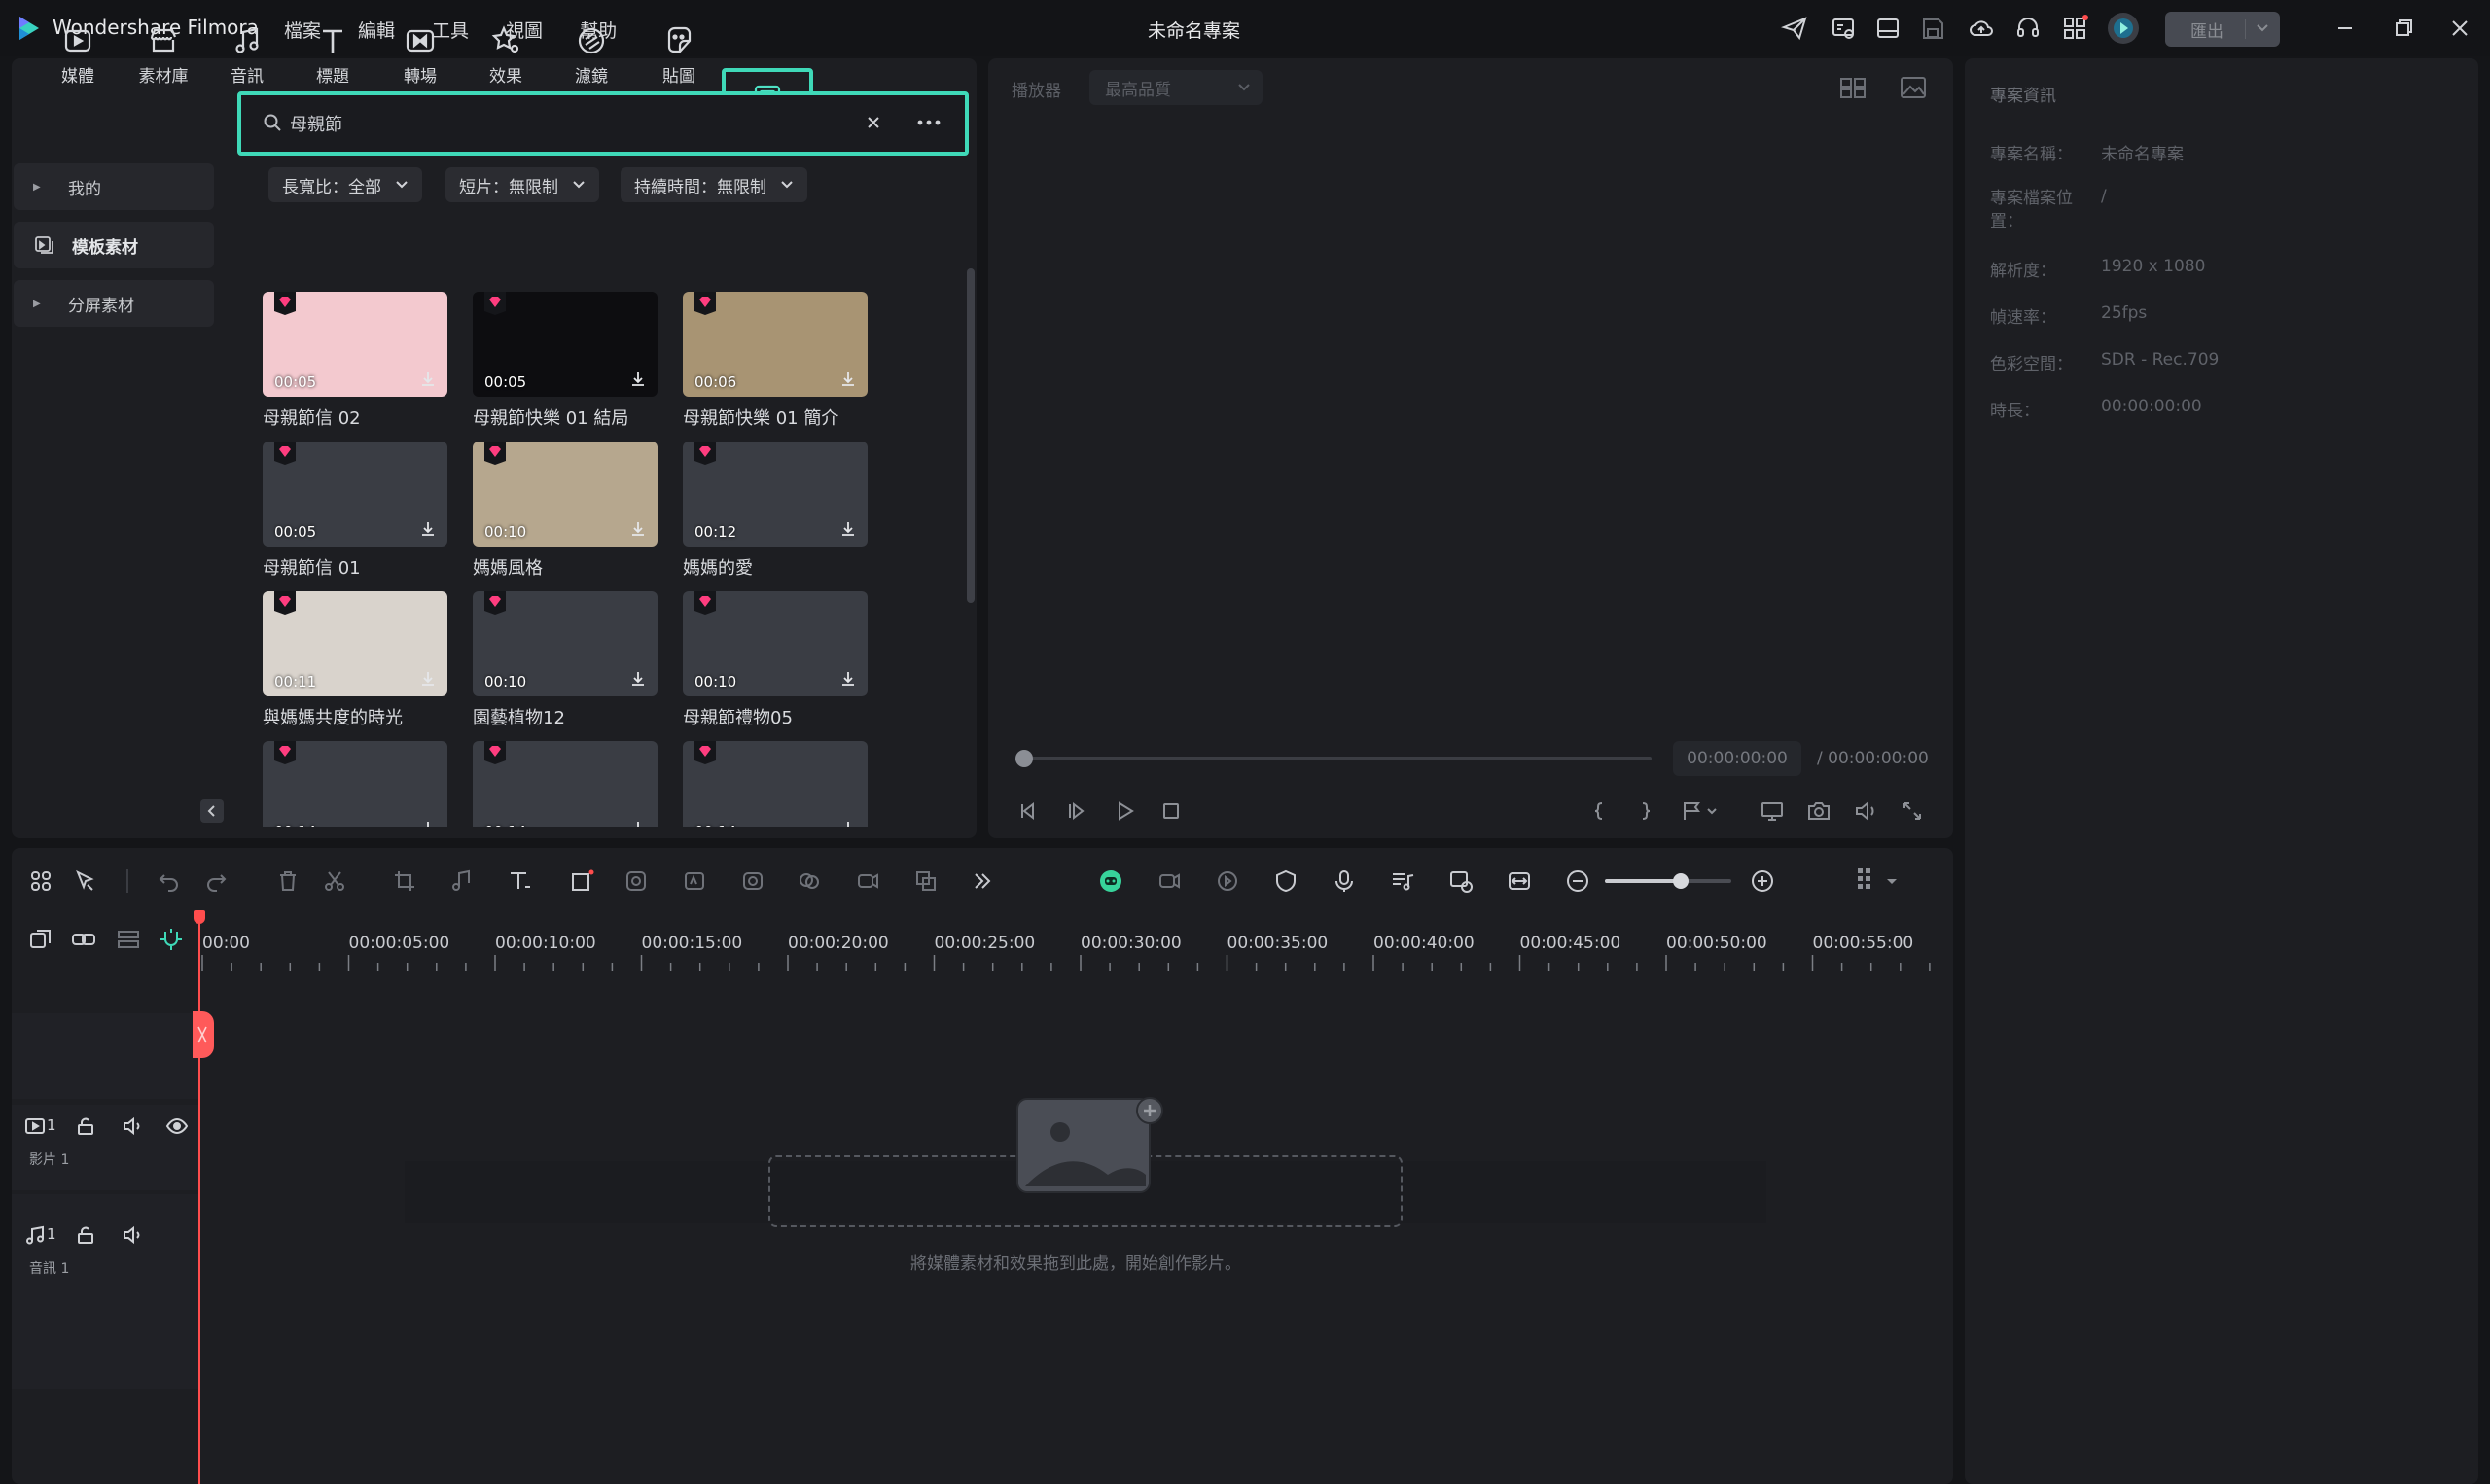  What do you see at coordinates (1668, 881) in the screenshot?
I see `zoom-slider-track` at bounding box center [1668, 881].